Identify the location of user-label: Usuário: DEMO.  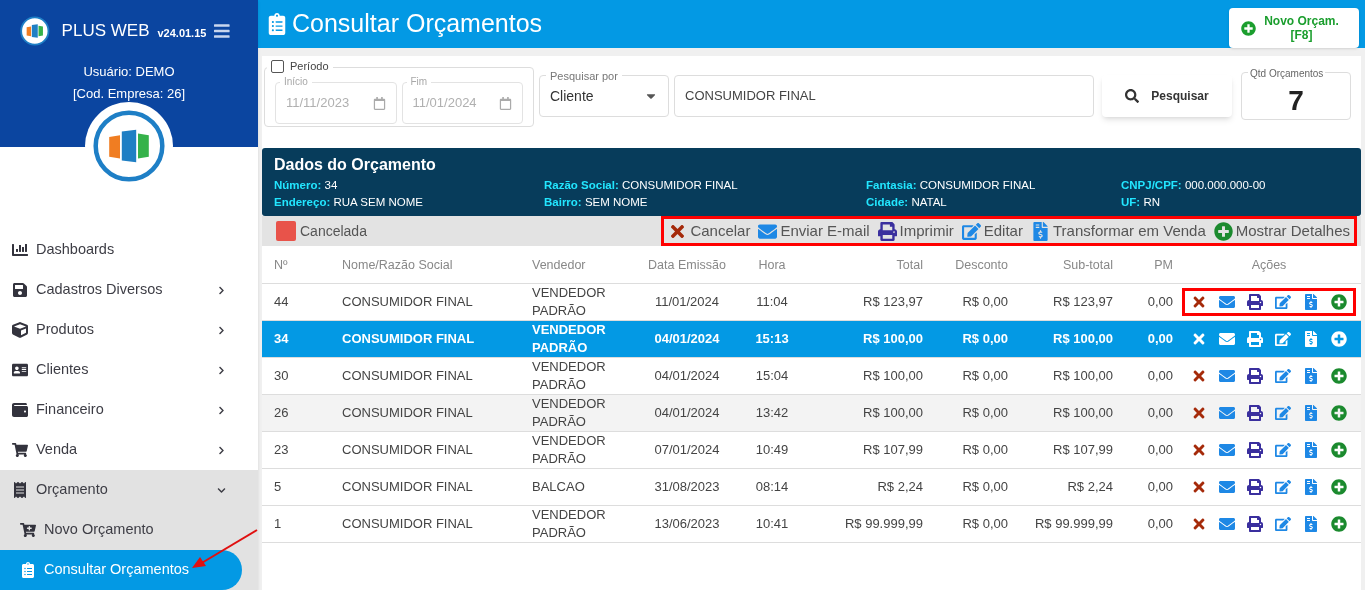
(129, 72).